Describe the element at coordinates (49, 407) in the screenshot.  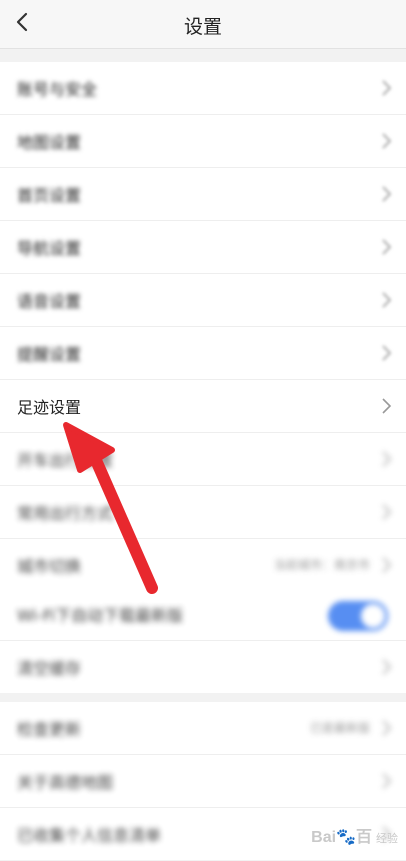
I see `row-label: 足迹设置` at that location.